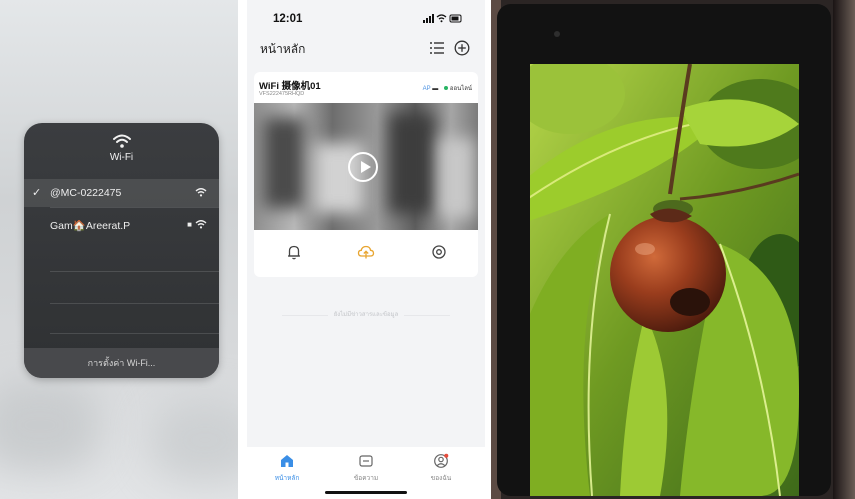  I want to click on status-bar-time: 12:01, so click(288, 19).